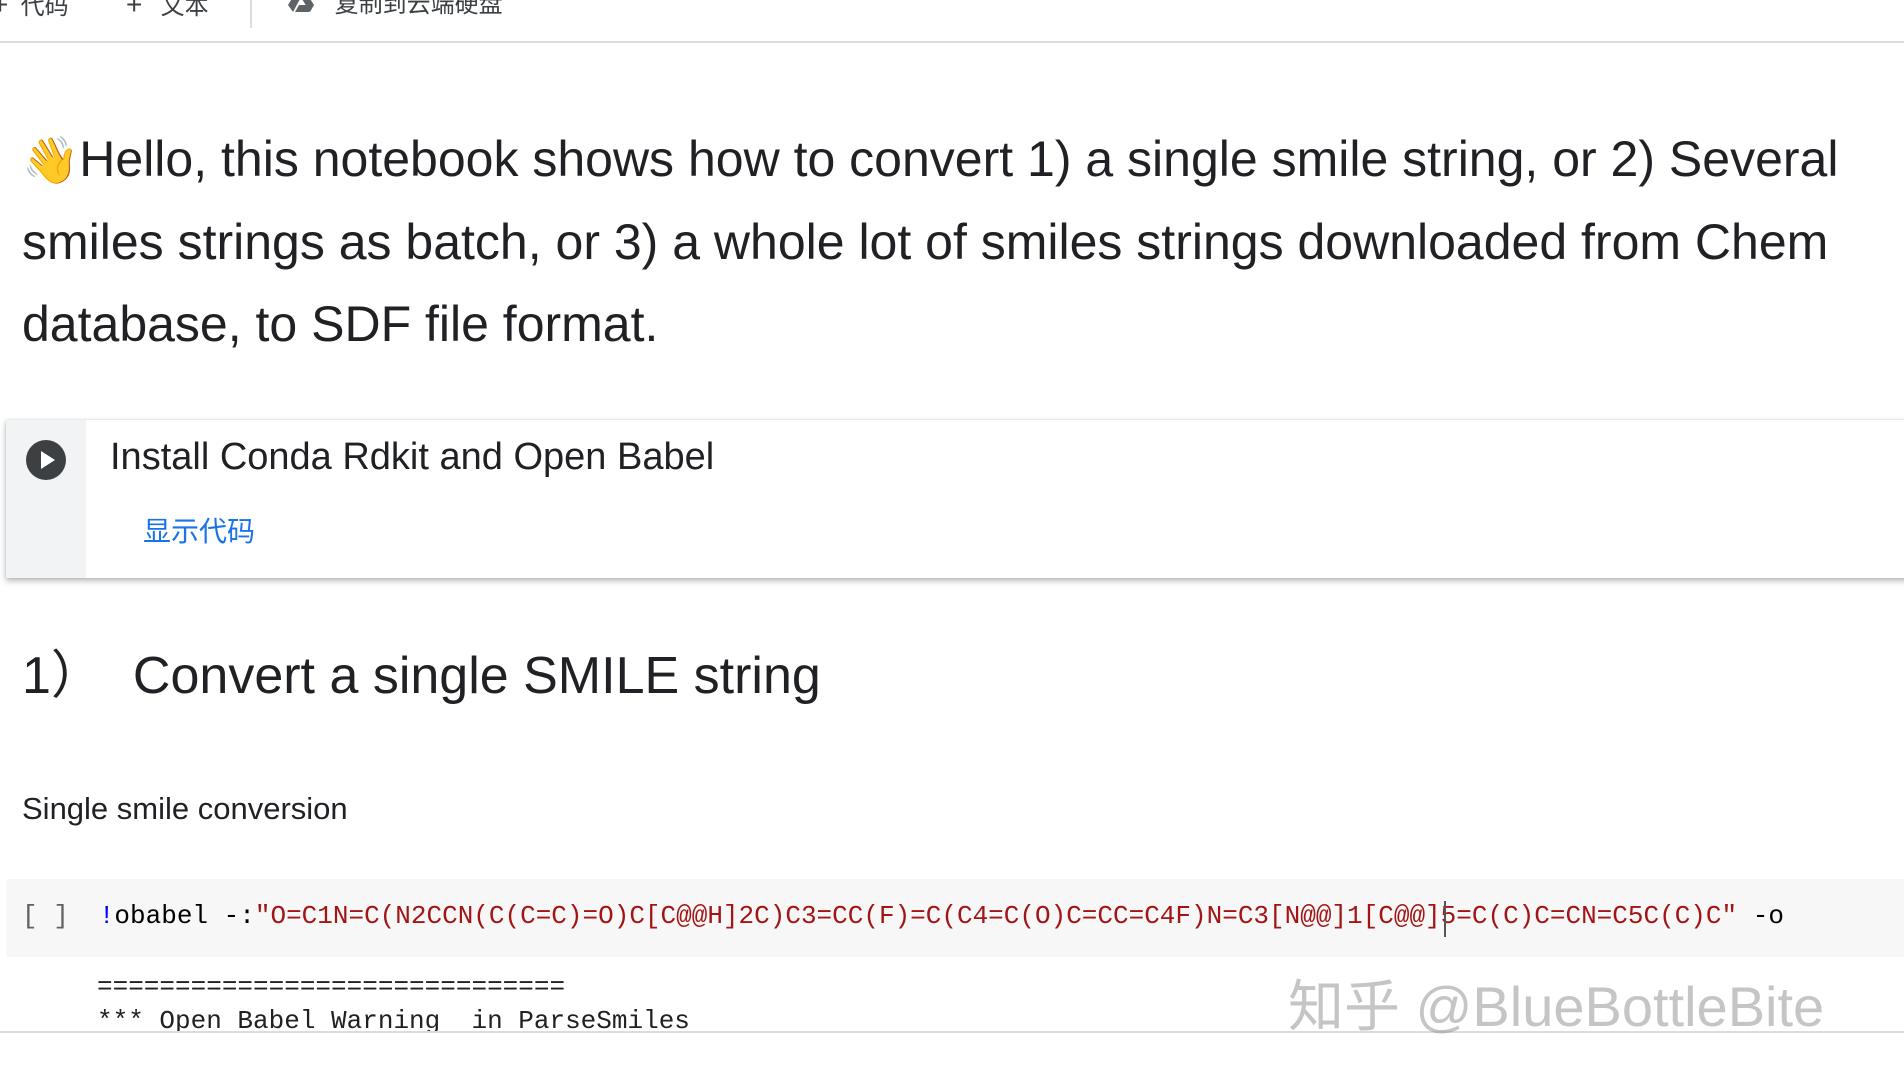  I want to click on show-code-link: 显示代码, so click(199, 530).